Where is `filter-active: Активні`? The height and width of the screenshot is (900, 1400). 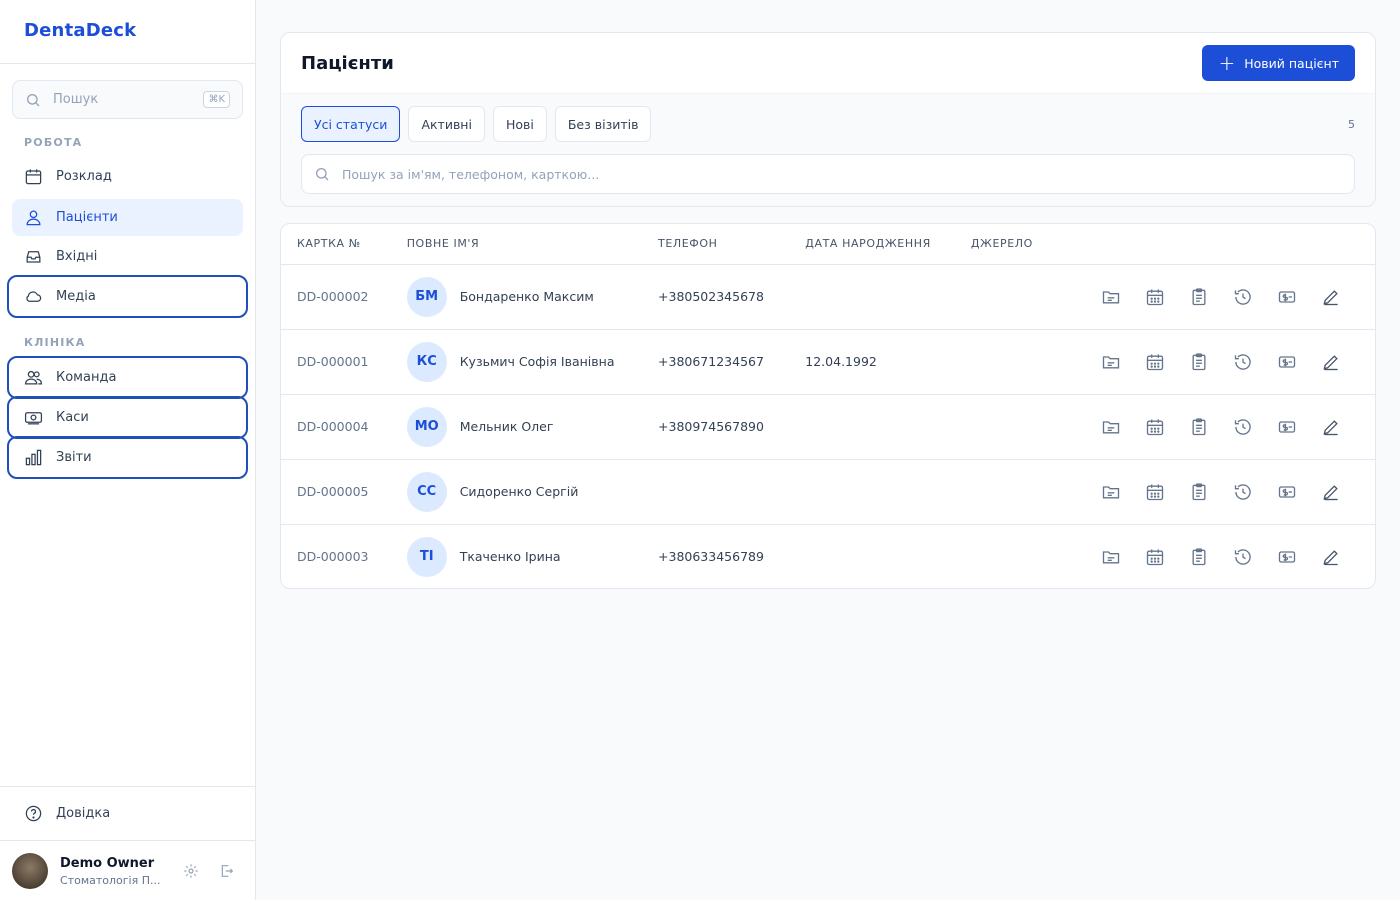
filter-active: Активні is located at coordinates (446, 124).